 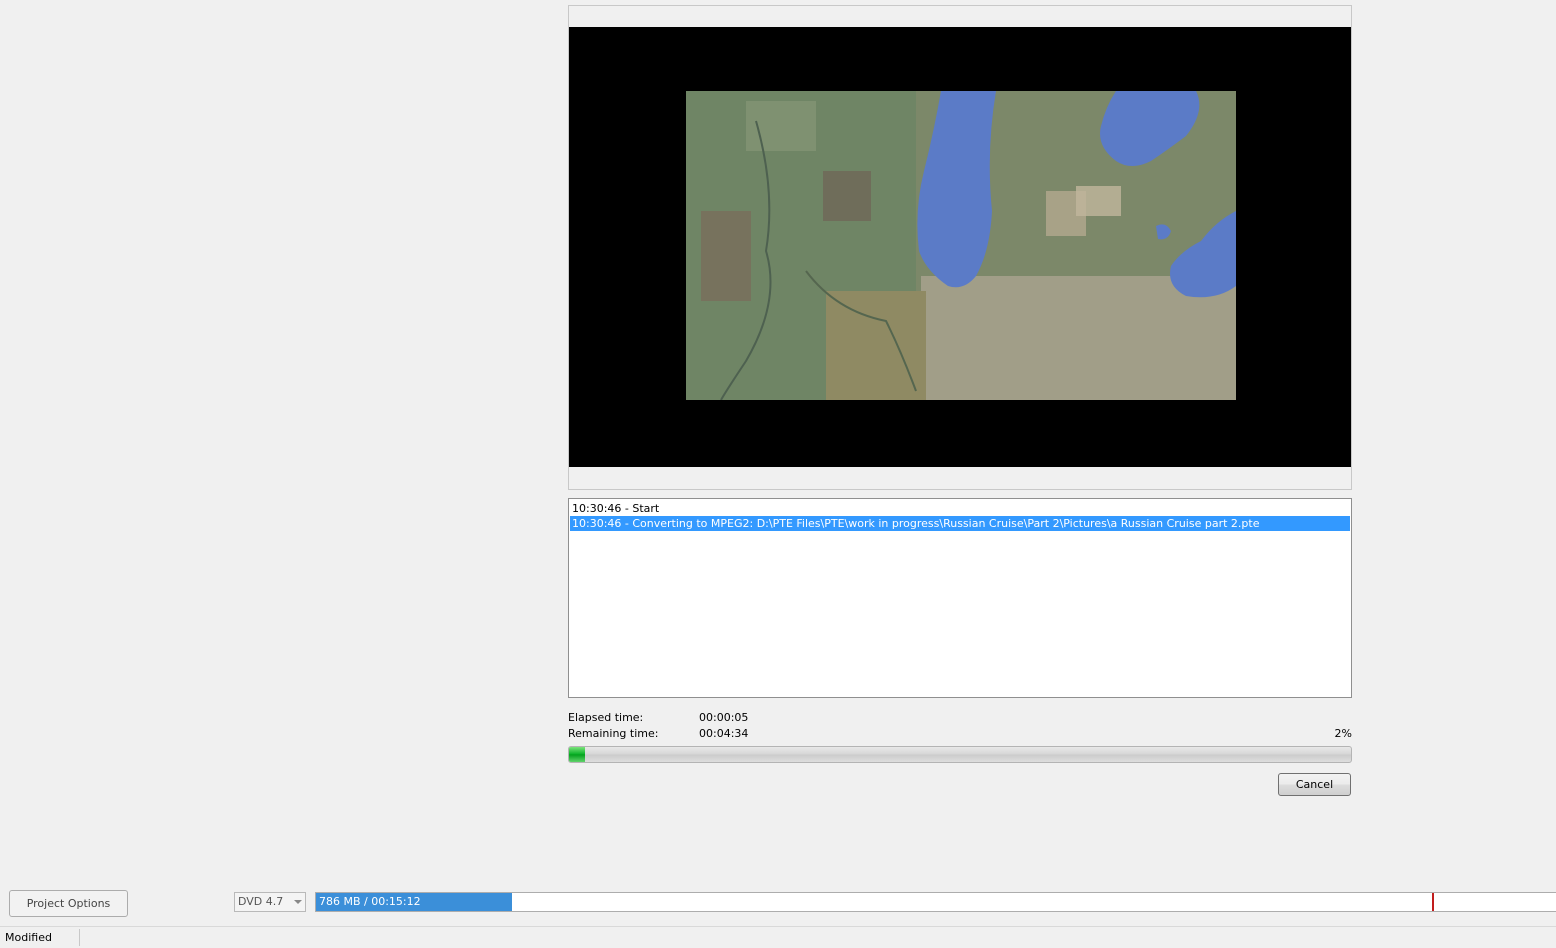 What do you see at coordinates (28, 937) in the screenshot?
I see `status-text: Modified` at bounding box center [28, 937].